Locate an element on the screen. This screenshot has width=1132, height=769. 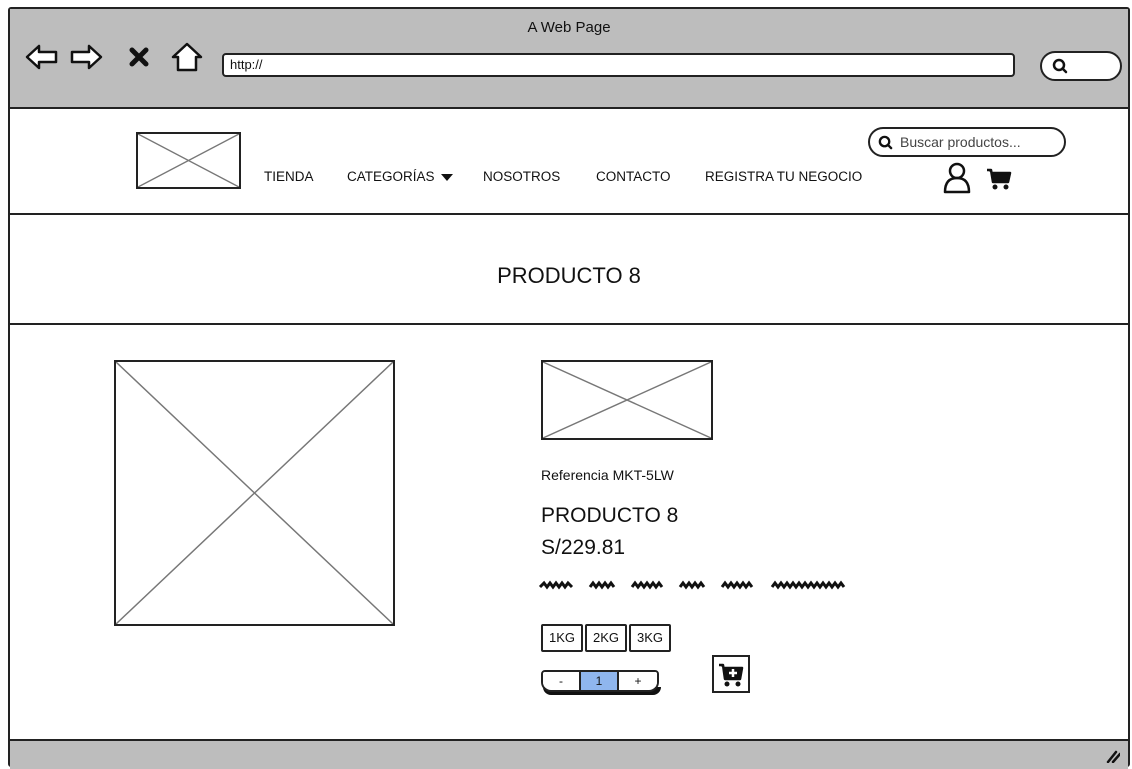
stop-button is located at coordinates (139, 57).